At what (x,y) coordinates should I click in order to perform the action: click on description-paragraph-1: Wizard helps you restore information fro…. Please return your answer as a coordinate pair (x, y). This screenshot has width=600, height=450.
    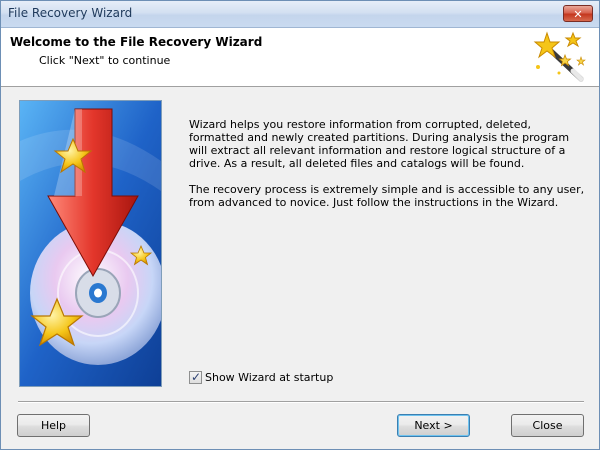
    Looking at the image, I should click on (379, 144).